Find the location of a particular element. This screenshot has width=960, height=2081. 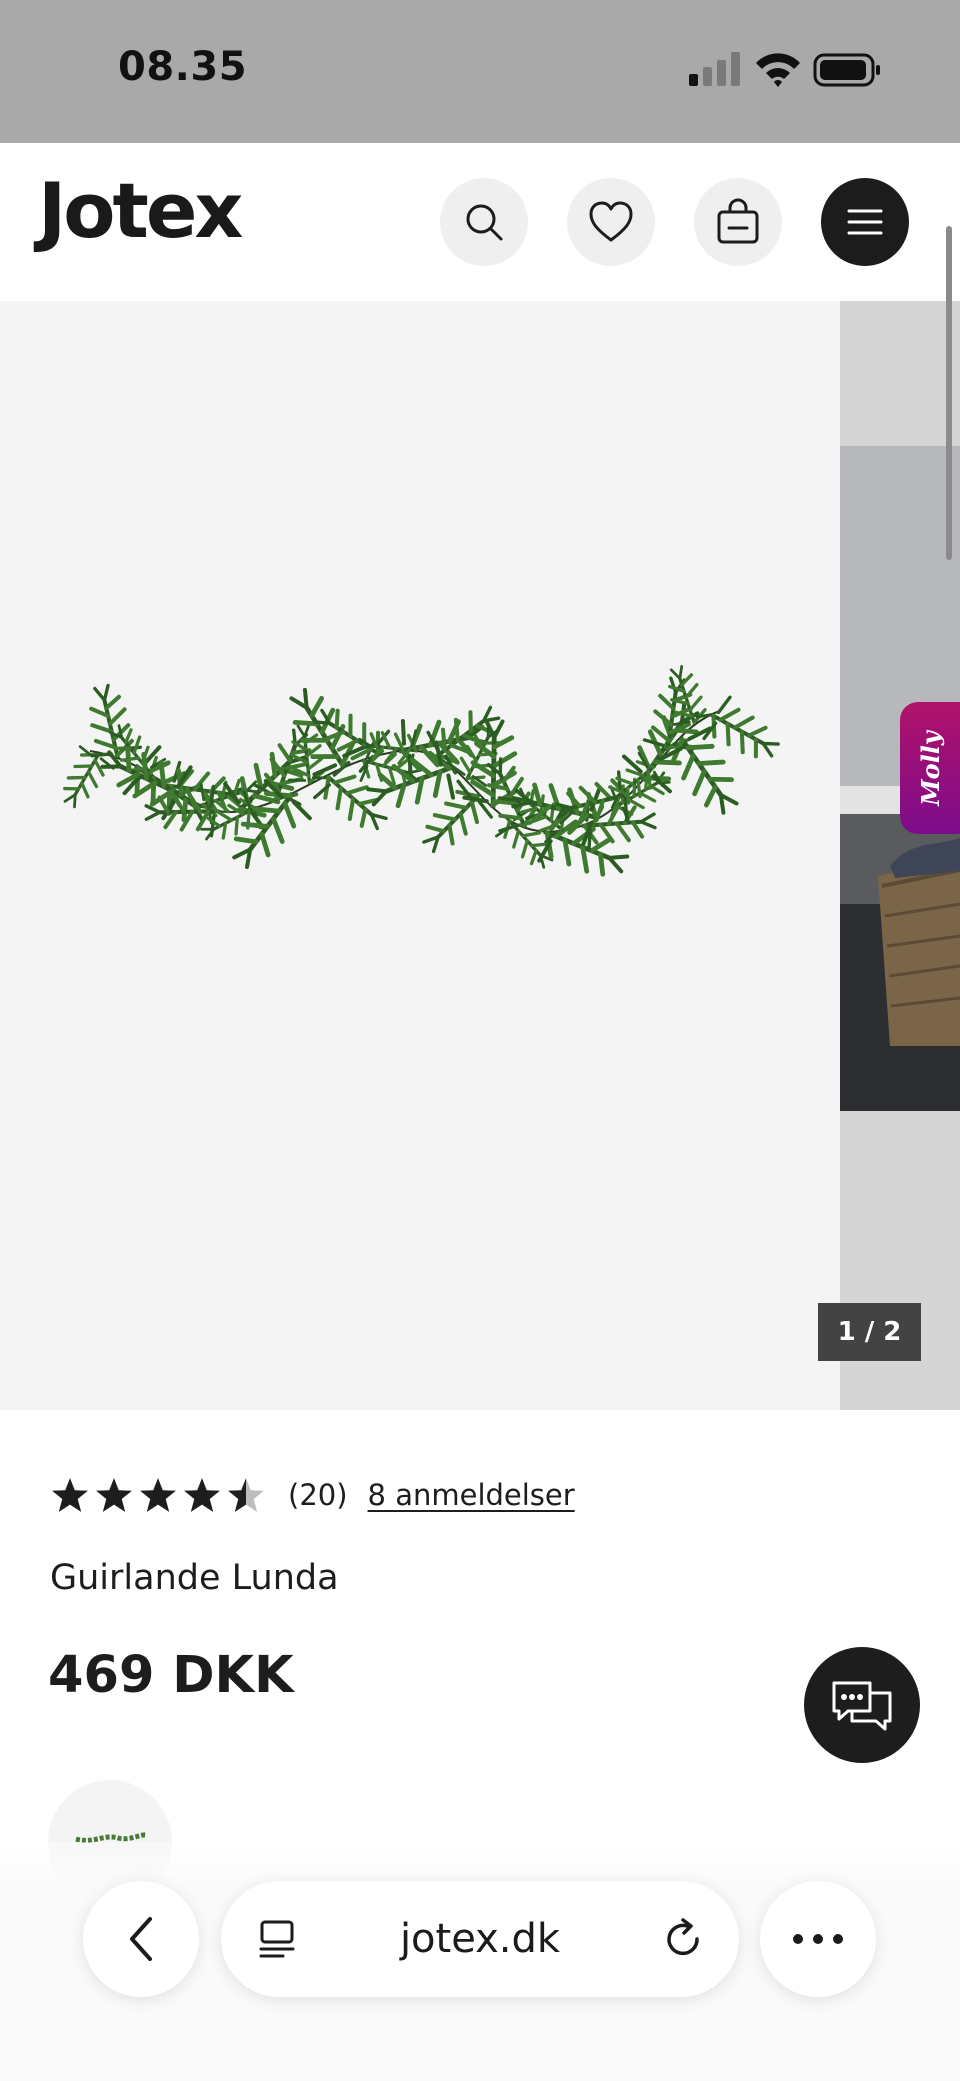

menu-button is located at coordinates (865, 222).